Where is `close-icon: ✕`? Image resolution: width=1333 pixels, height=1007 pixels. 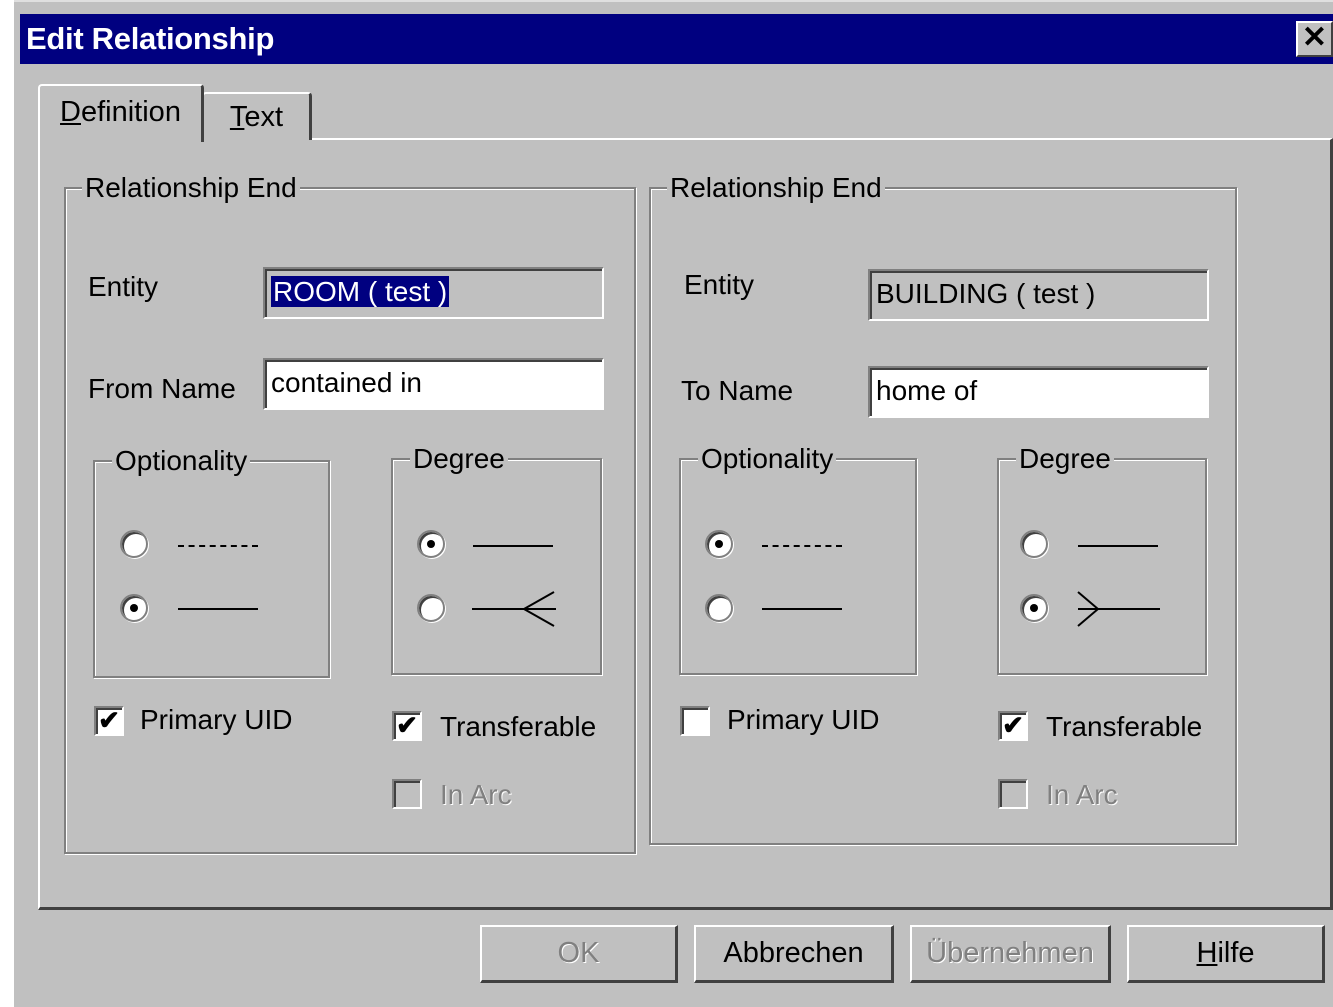 close-icon: ✕ is located at coordinates (1314, 37).